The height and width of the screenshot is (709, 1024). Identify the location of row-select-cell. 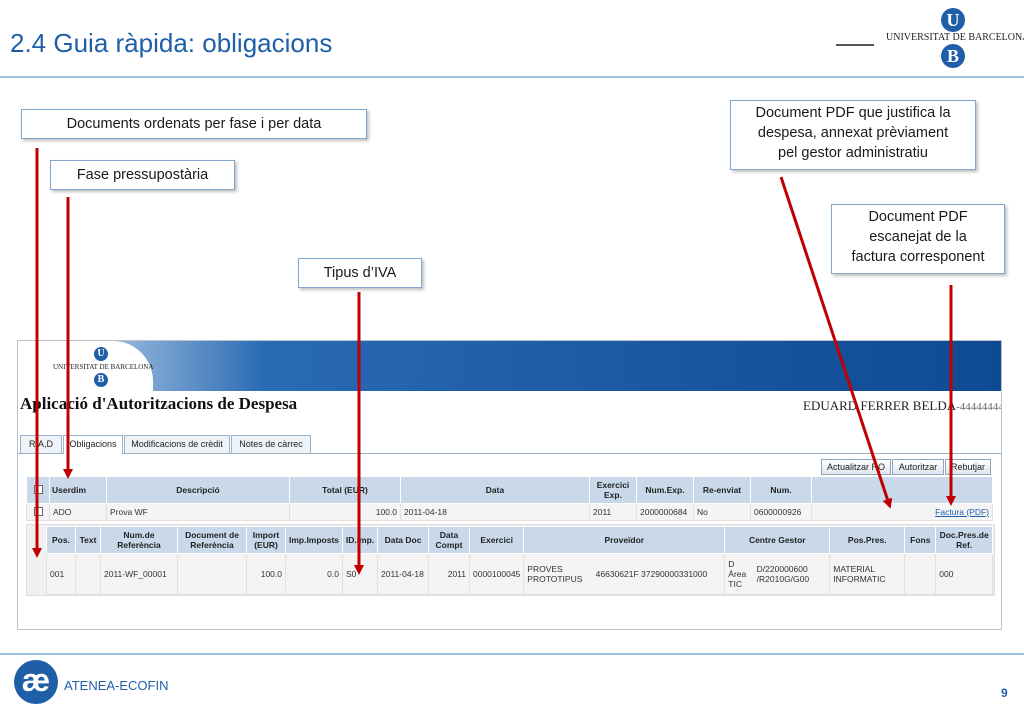
(38, 512).